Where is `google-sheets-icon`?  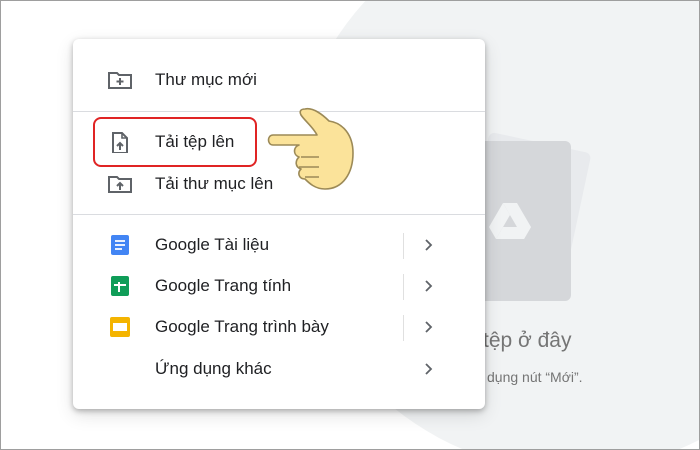 google-sheets-icon is located at coordinates (120, 286).